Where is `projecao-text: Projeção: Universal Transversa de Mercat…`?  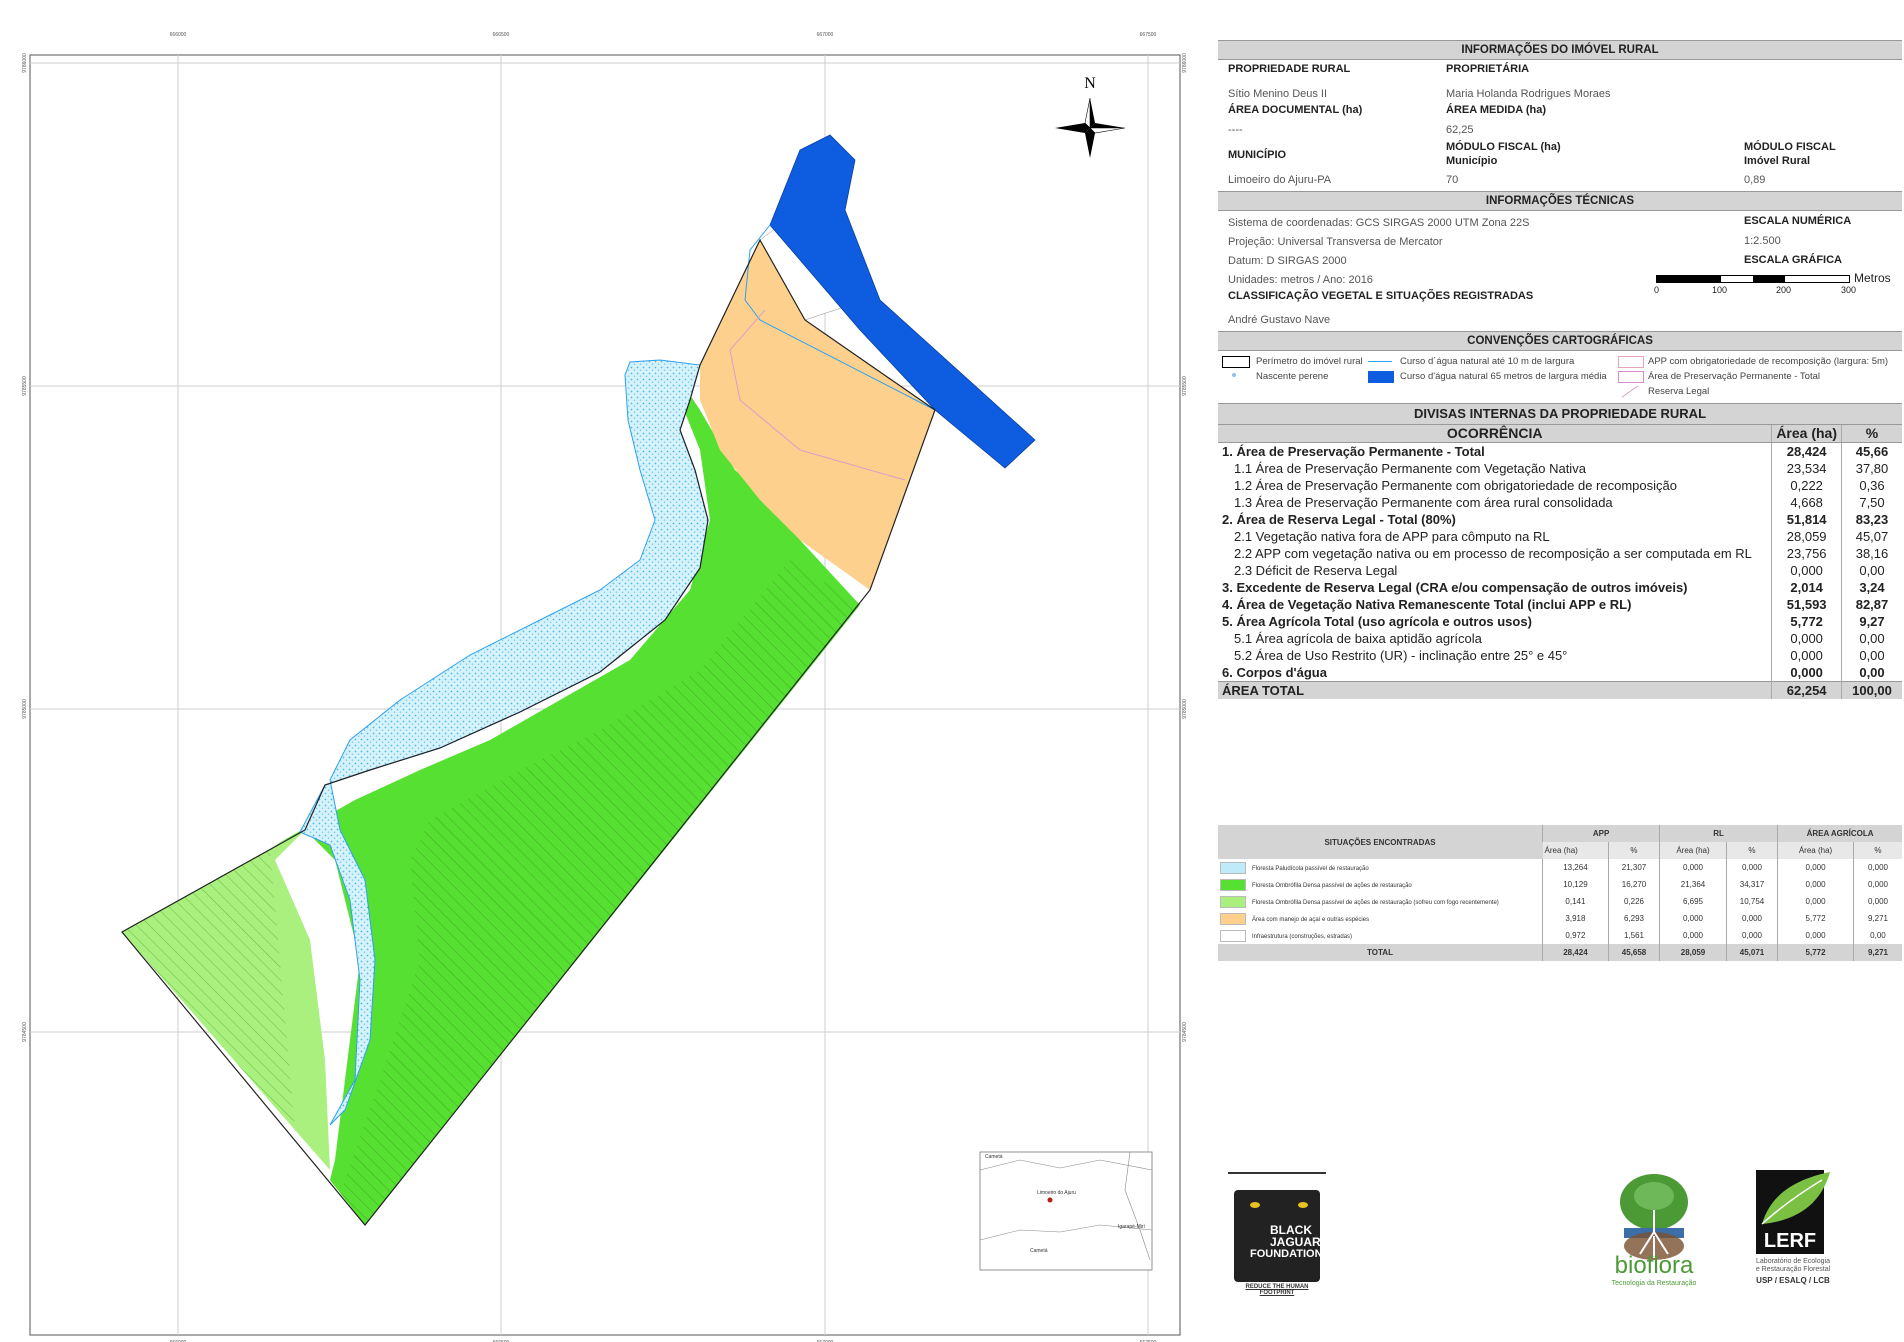 projecao-text: Projeção: Universal Transversa de Mercat… is located at coordinates (1335, 242).